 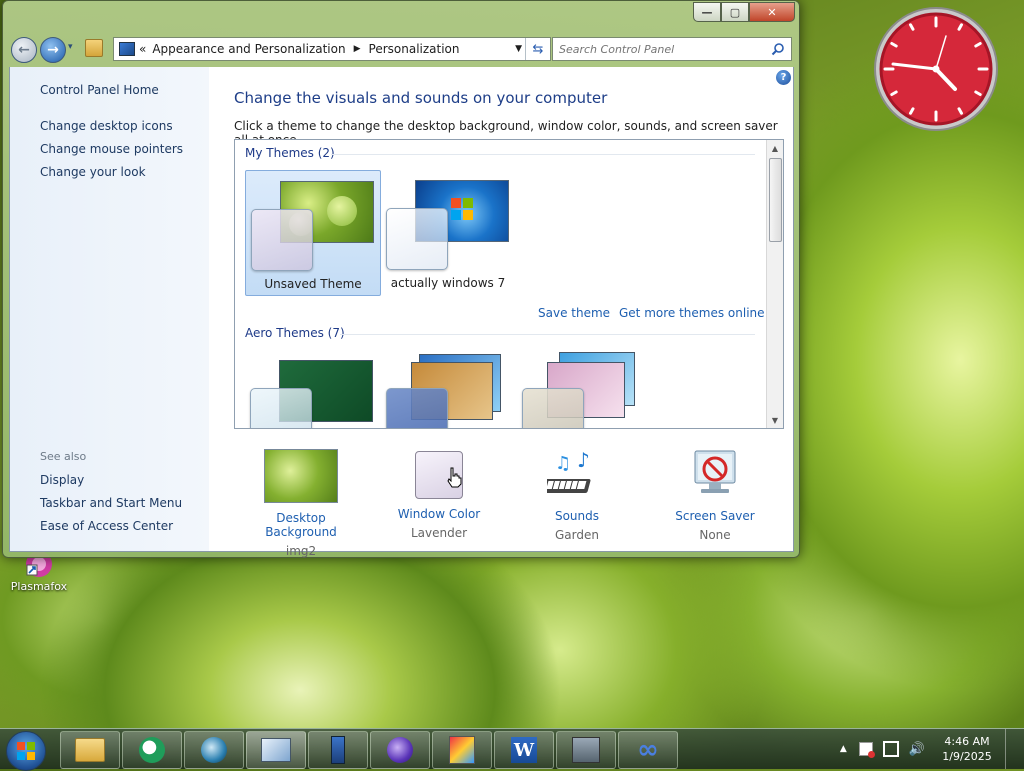 I want to click on desktop-background-item: Desktop Background img2, so click(x=301, y=503).